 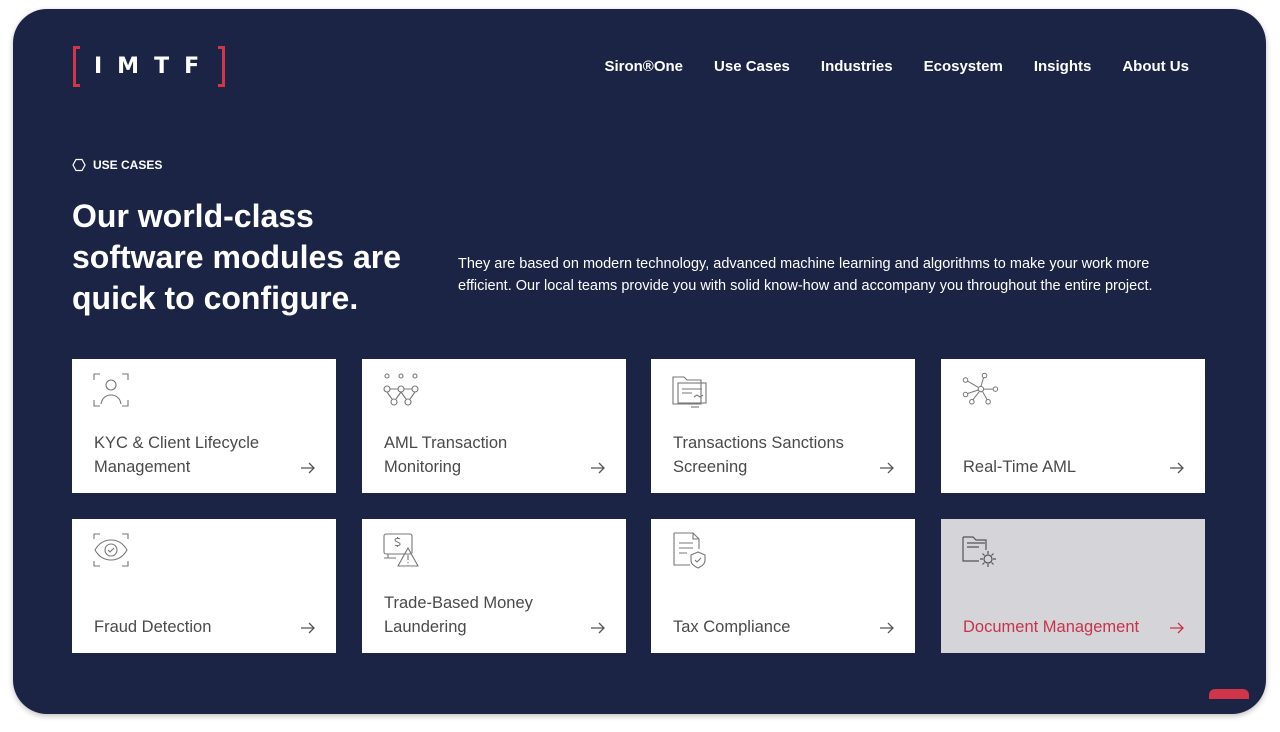 What do you see at coordinates (643, 66) in the screenshot?
I see `nav-siron-one: Siron®One` at bounding box center [643, 66].